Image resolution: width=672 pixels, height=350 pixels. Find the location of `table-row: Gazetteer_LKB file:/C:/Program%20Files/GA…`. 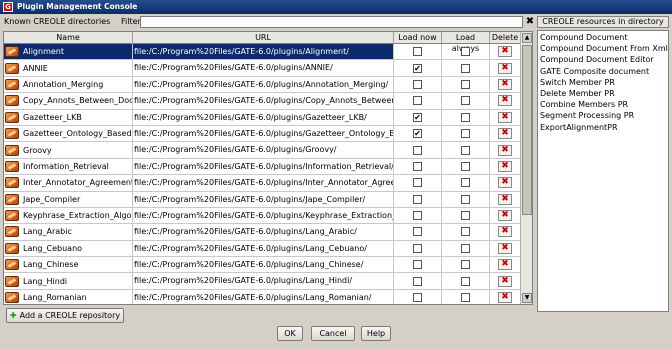

table-row: Gazetteer_LKB file:/C:/Program%20Files/GA… is located at coordinates (262, 117).